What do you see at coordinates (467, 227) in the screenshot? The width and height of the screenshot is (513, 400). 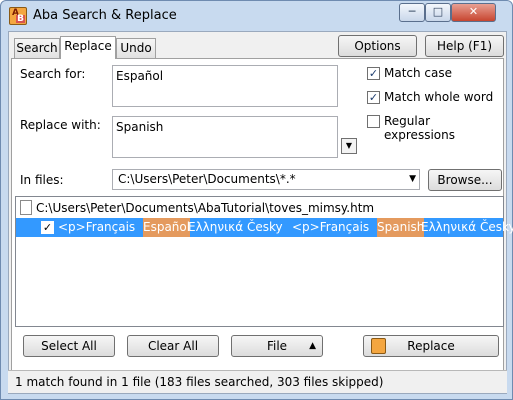 I see `after-suffix: Ελληνικά Česky` at bounding box center [467, 227].